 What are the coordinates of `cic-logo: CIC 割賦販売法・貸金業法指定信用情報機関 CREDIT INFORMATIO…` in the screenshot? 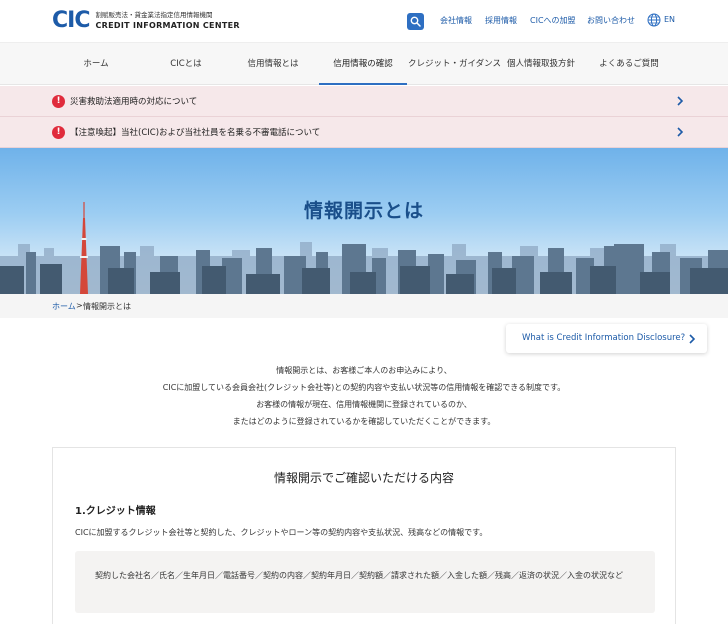 It's located at (146, 21).